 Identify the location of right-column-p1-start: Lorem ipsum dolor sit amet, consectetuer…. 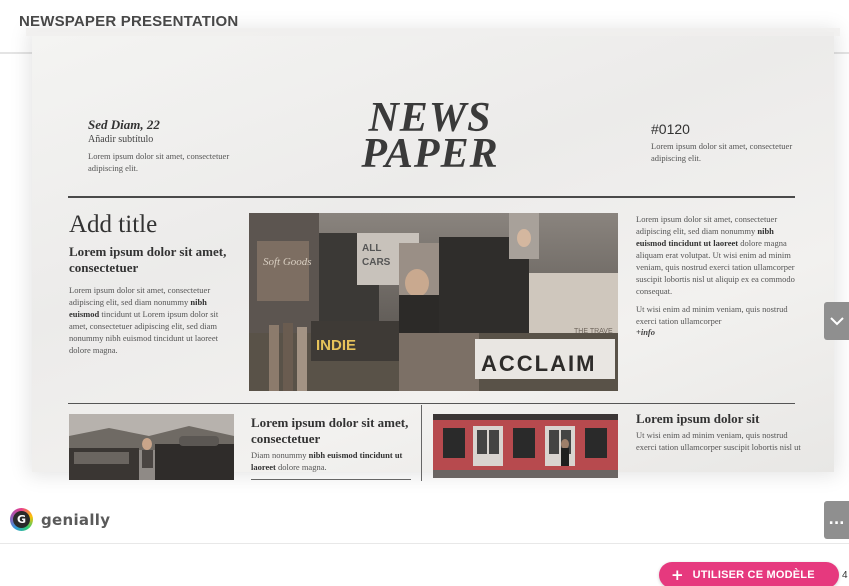
(707, 225).